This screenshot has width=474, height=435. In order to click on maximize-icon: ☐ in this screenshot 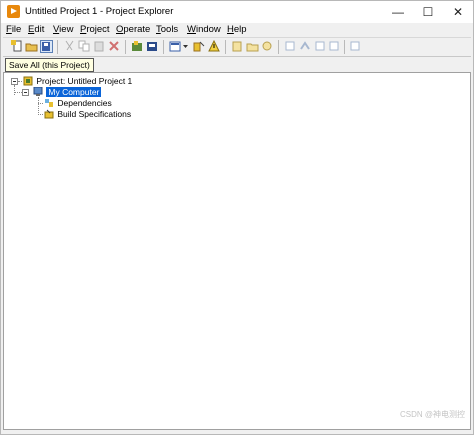, I will do `click(428, 12)`.